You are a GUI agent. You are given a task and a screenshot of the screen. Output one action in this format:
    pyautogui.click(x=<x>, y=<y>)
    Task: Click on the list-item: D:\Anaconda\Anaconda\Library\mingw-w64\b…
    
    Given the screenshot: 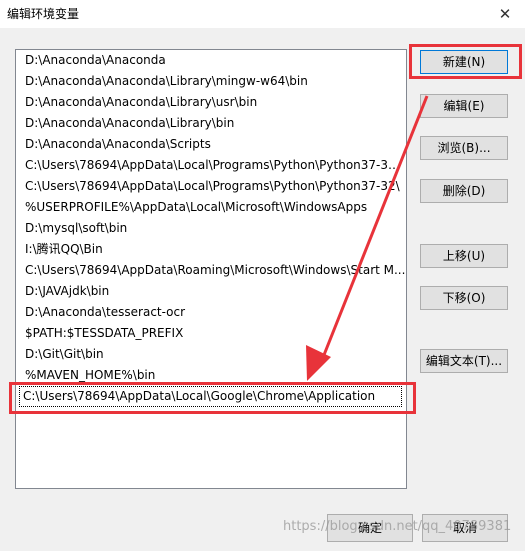 What is the action you would take?
    pyautogui.click(x=211, y=81)
    